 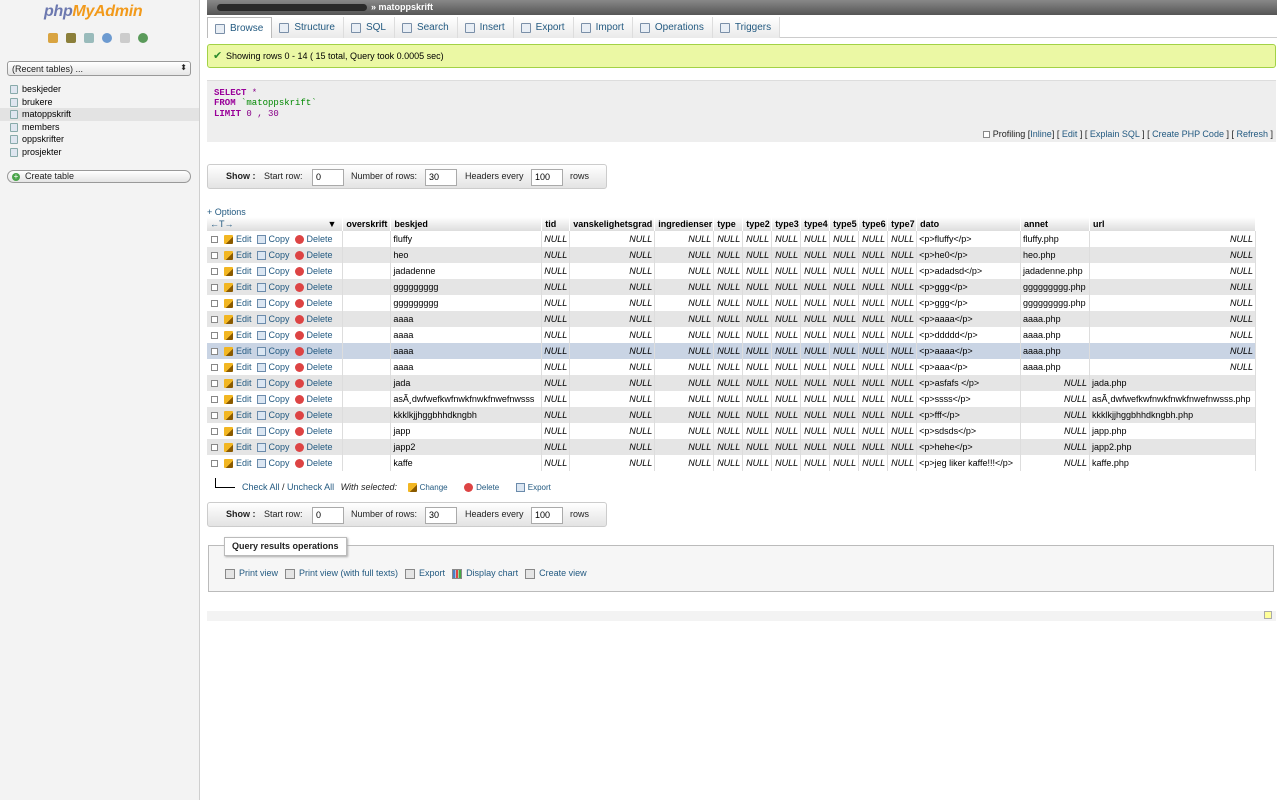 I want to click on cell-beskjed: fluffy, so click(x=466, y=239).